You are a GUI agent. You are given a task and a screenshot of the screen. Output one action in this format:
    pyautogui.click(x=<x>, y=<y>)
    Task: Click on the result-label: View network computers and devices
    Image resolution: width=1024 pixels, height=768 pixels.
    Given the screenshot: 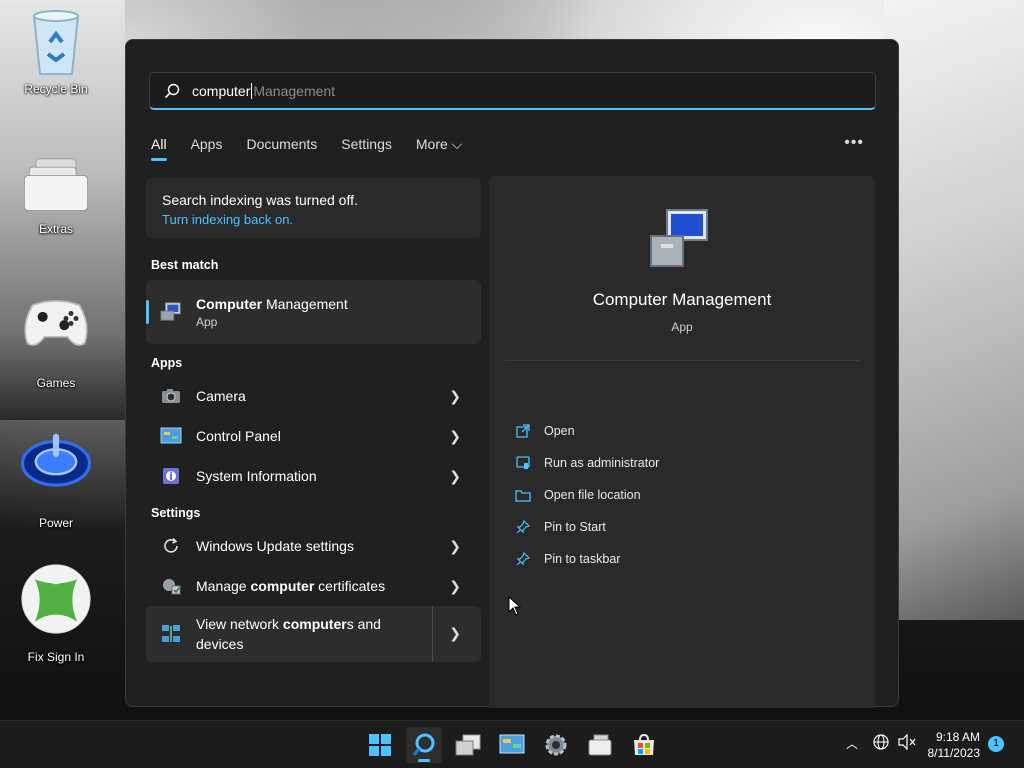 What is the action you would take?
    pyautogui.click(x=288, y=634)
    